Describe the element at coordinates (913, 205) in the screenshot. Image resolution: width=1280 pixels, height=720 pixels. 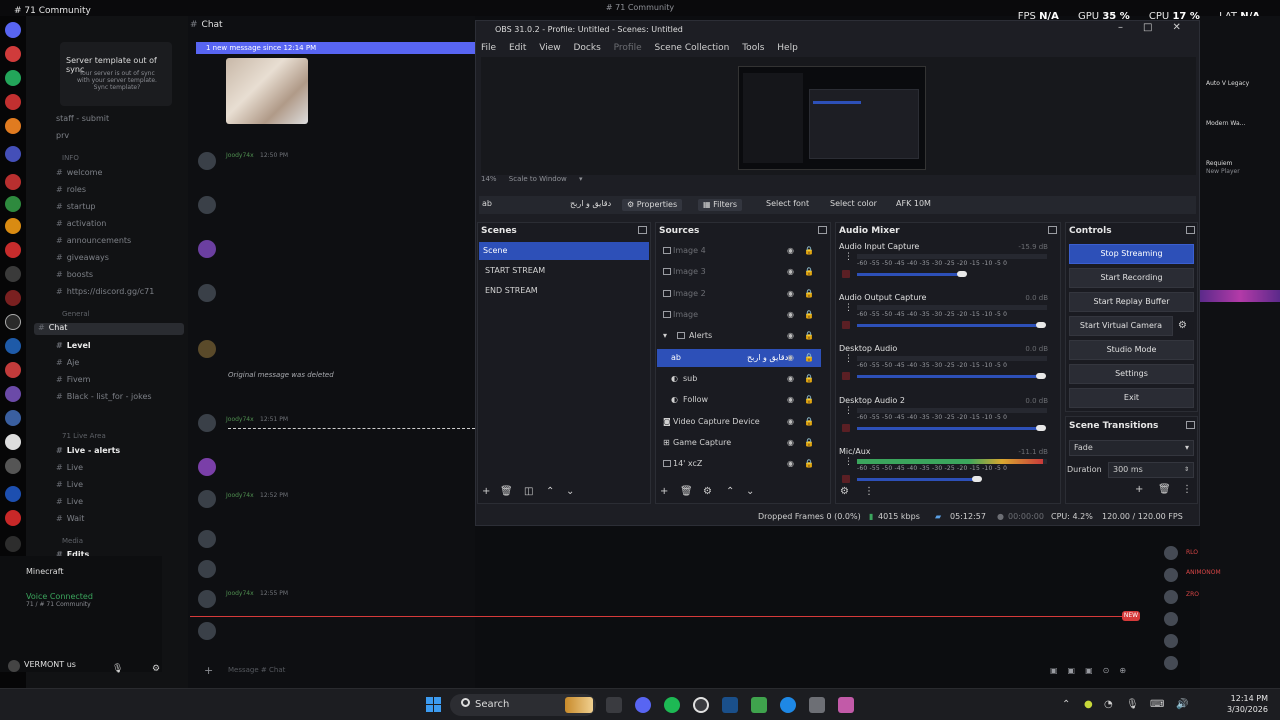
I see `text-value-field: AFK 10M` at that location.